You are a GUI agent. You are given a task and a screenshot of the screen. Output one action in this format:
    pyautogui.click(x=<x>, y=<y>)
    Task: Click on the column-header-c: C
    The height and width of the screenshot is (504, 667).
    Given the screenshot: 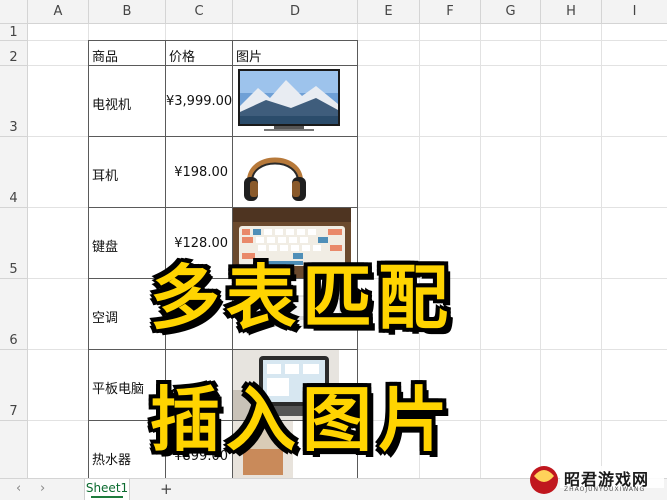 What is the action you would take?
    pyautogui.click(x=199, y=12)
    